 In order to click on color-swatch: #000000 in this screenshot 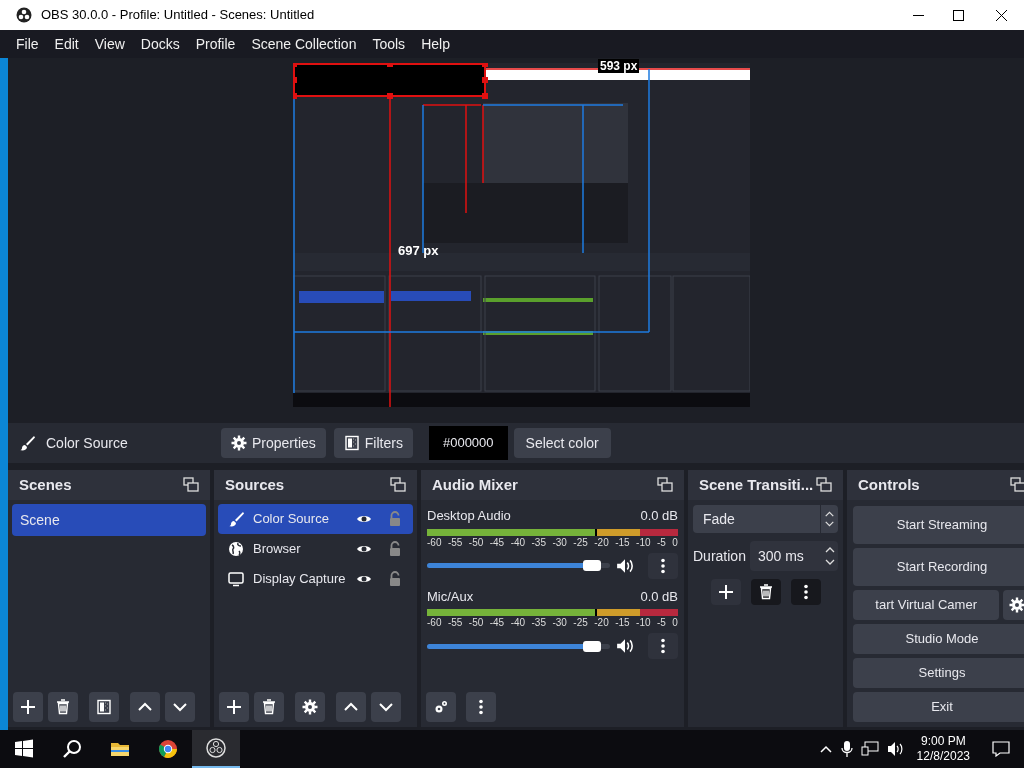, I will do `click(468, 443)`.